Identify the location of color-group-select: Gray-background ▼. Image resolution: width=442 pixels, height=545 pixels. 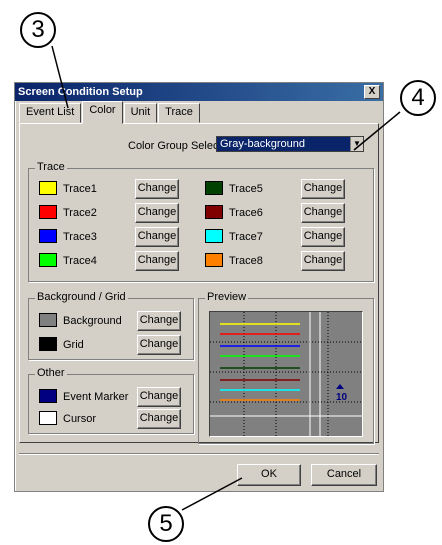
(290, 144).